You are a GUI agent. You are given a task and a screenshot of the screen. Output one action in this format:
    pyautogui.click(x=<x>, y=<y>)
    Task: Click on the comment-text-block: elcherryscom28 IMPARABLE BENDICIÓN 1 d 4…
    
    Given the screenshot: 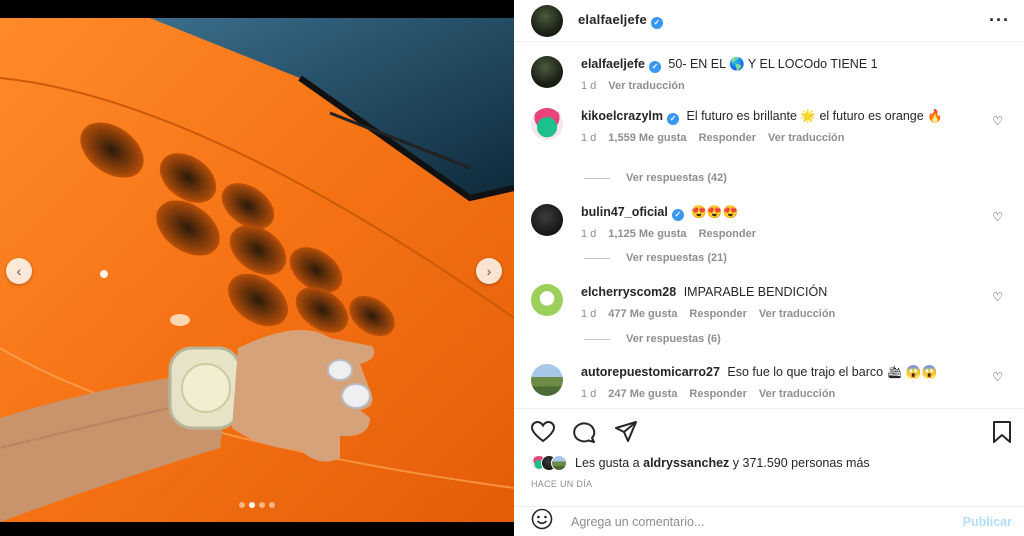 What is the action you would take?
    pyautogui.click(x=781, y=303)
    